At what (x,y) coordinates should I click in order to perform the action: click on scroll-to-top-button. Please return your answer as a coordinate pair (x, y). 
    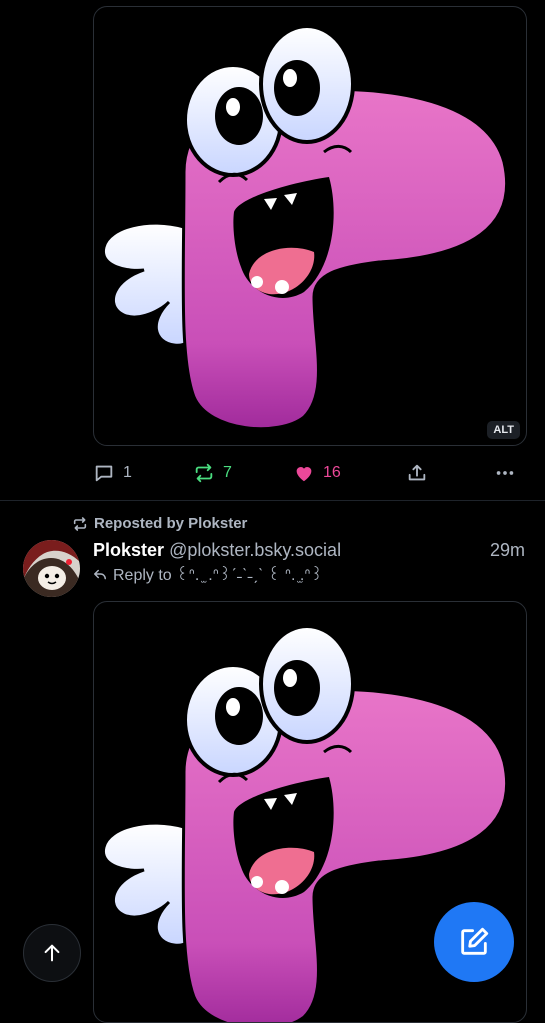
    Looking at the image, I should click on (52, 953).